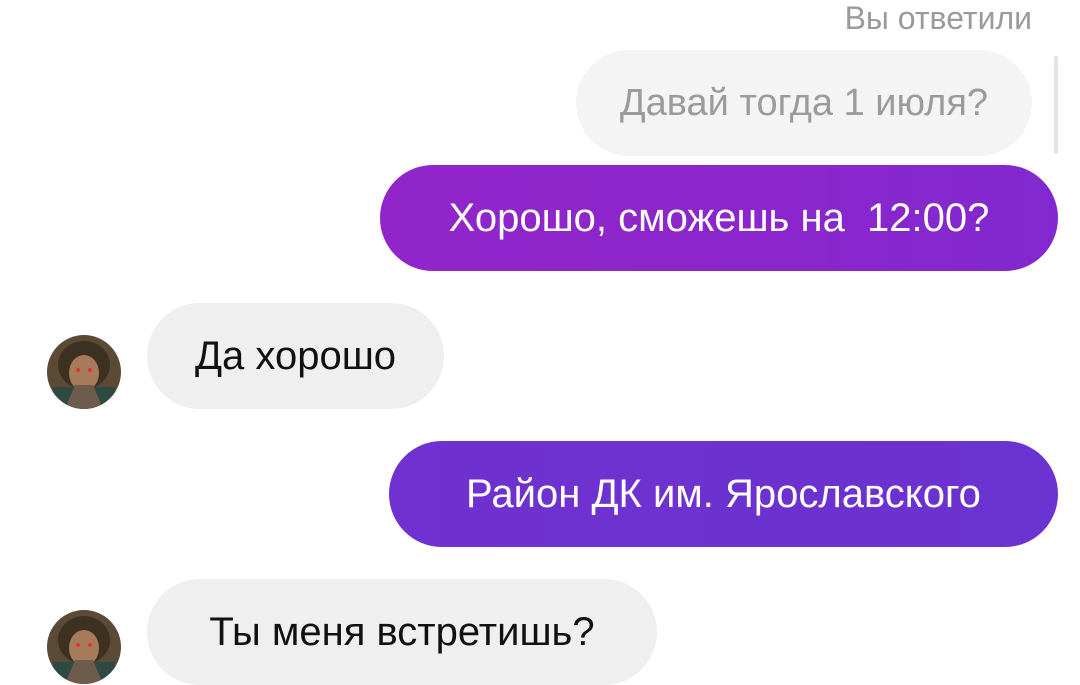  What do you see at coordinates (938, 18) in the screenshot?
I see `reply-label: Вы ответили` at bounding box center [938, 18].